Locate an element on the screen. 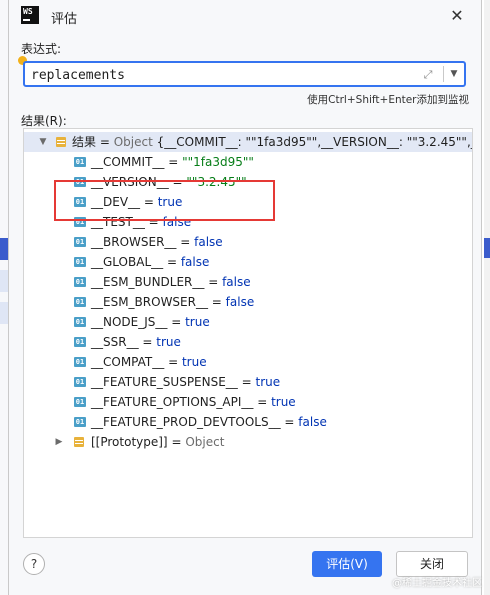  field-name: __ESM_BUNDLER__ is located at coordinates (148, 282).